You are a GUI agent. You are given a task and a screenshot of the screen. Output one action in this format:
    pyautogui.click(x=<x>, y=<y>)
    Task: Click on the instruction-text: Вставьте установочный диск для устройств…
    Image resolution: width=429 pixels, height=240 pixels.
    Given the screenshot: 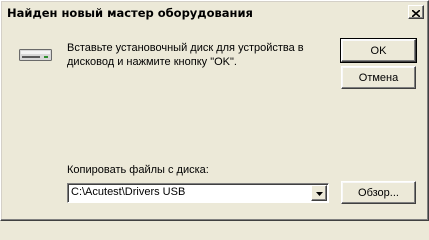 What is the action you would take?
    pyautogui.click(x=185, y=55)
    